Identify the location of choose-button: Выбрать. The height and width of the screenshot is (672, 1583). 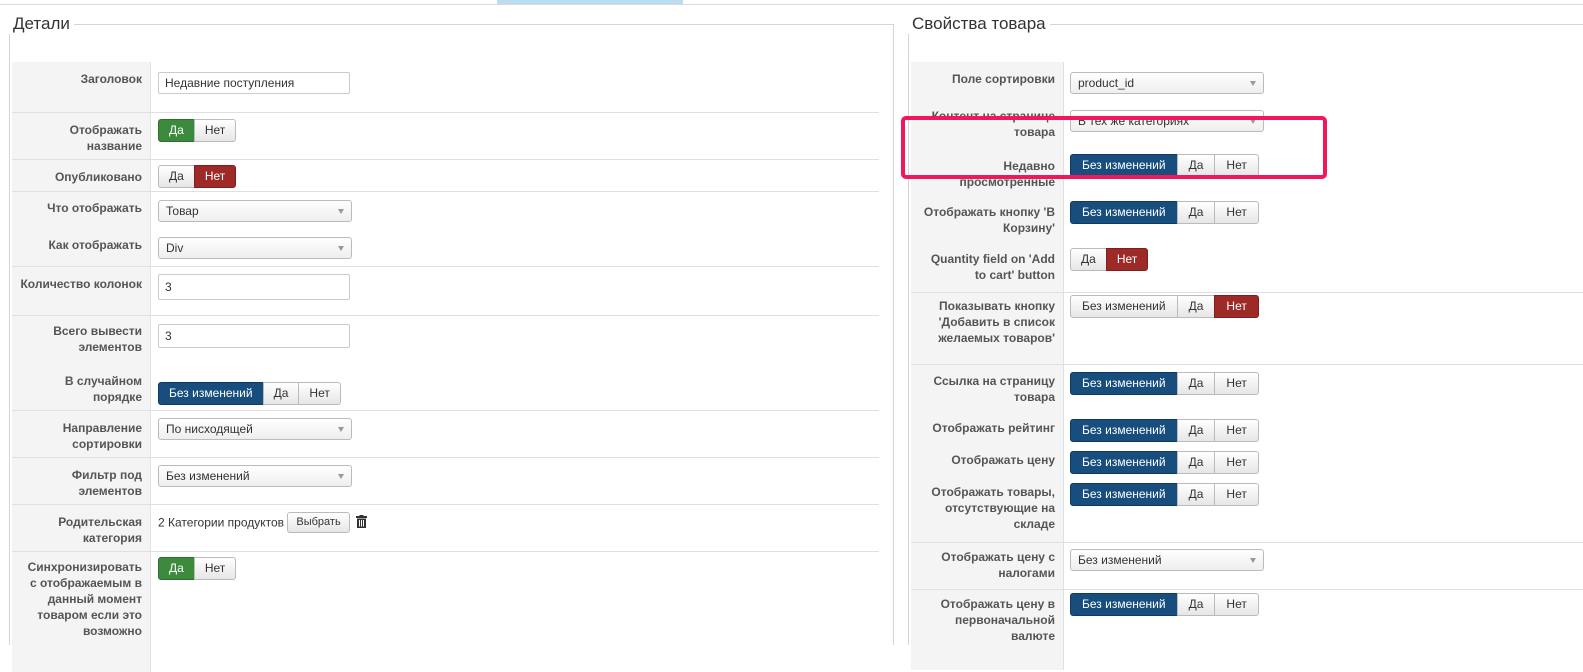
(318, 522).